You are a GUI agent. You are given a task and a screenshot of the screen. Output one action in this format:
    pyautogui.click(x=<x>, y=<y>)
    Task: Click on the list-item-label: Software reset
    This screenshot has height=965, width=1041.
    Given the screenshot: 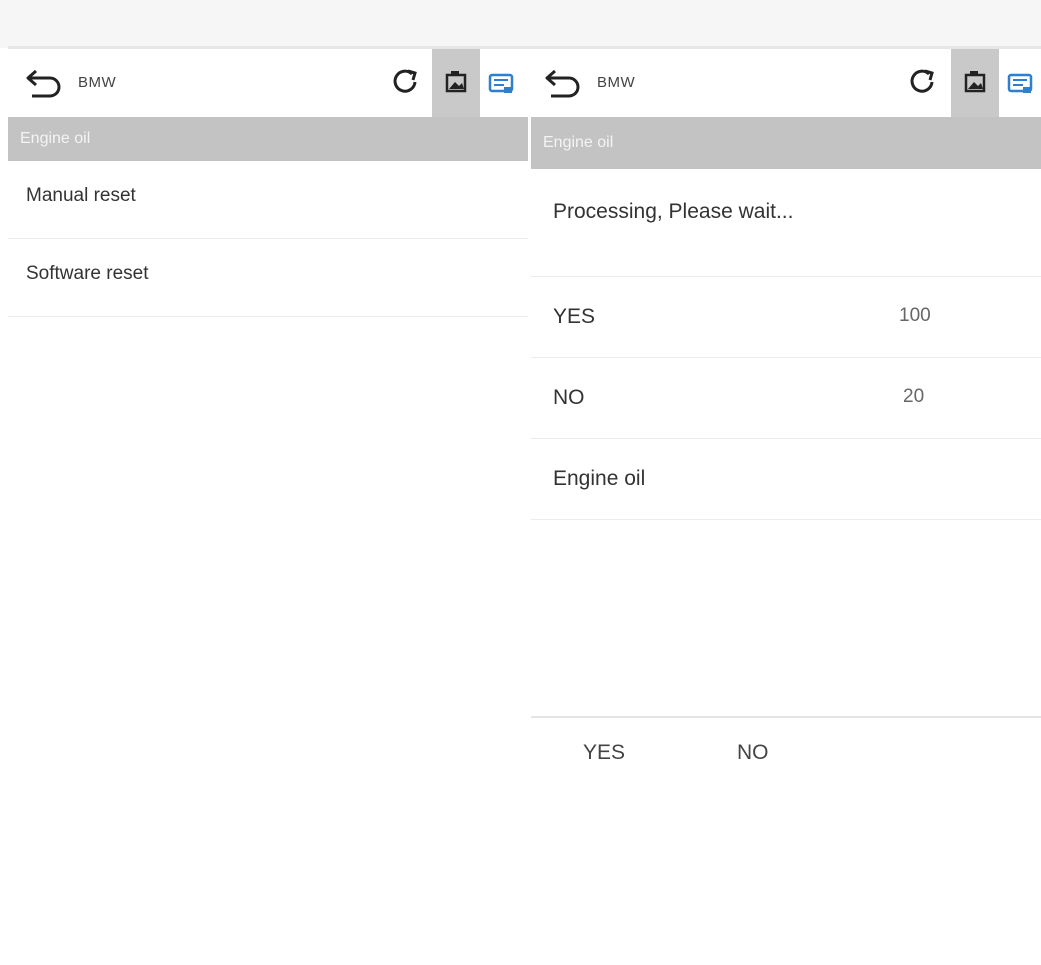 What is the action you would take?
    pyautogui.click(x=87, y=273)
    